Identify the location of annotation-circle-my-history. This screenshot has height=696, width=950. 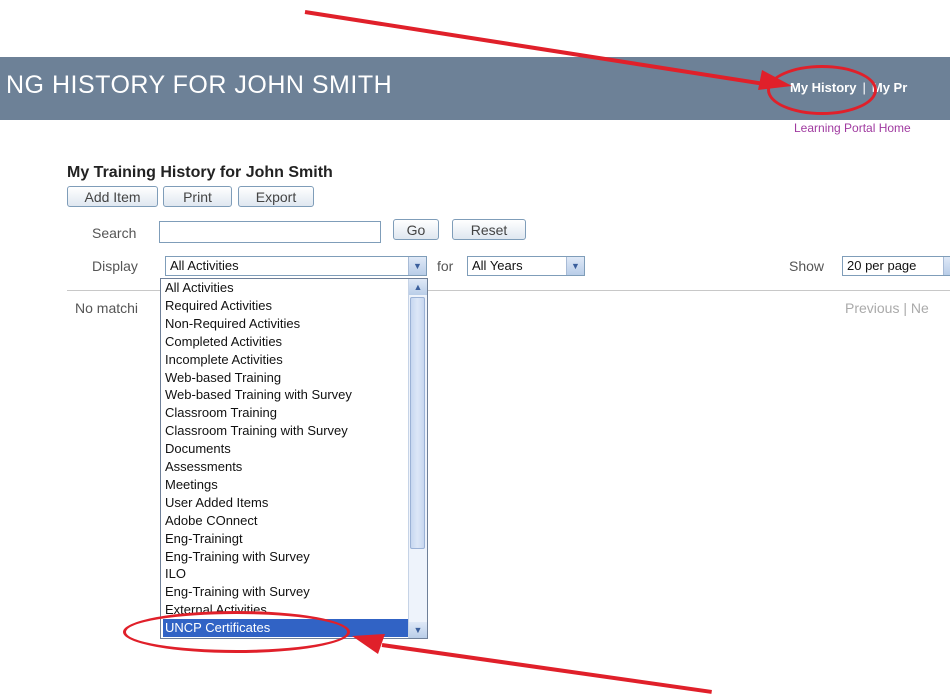
(822, 90).